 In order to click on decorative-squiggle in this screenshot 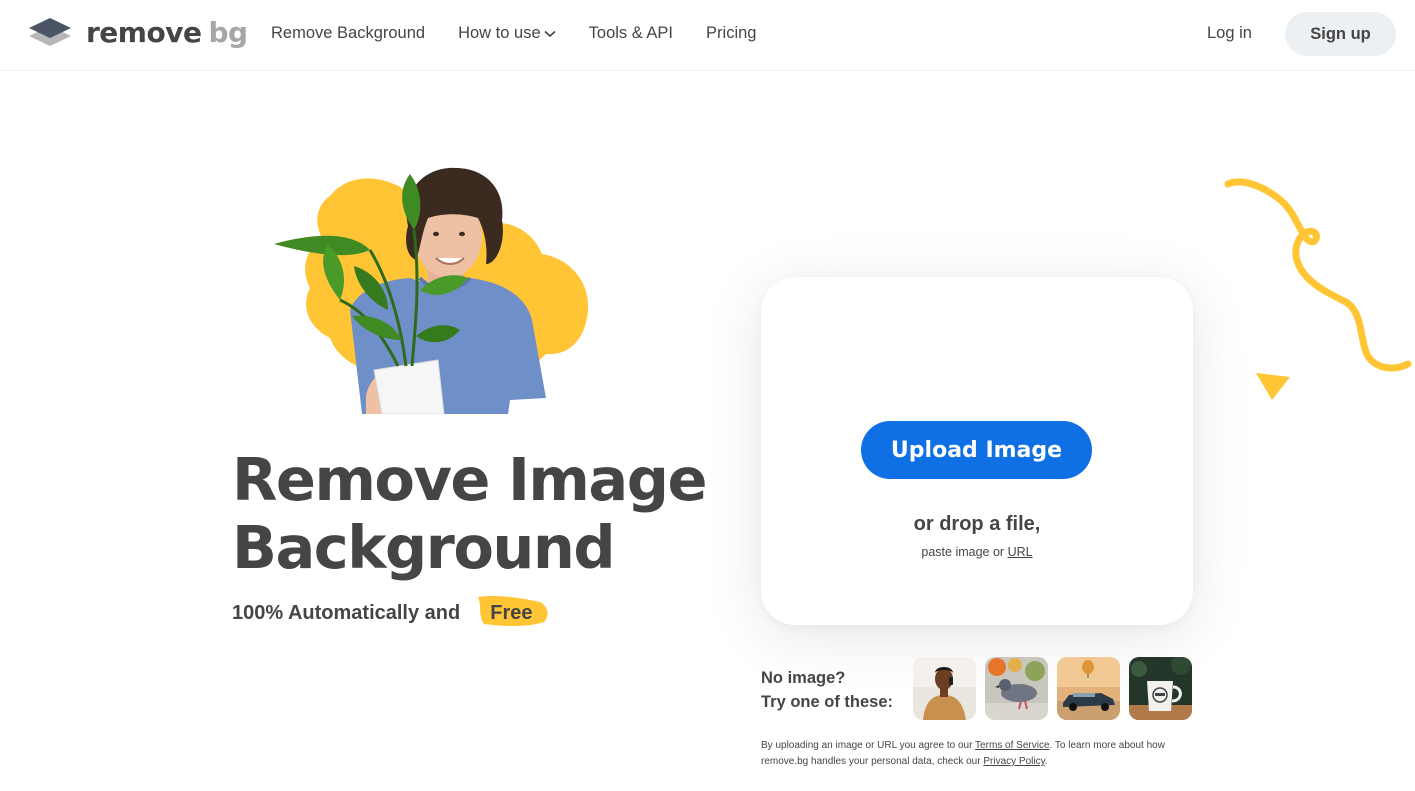, I will do `click(1318, 275)`.